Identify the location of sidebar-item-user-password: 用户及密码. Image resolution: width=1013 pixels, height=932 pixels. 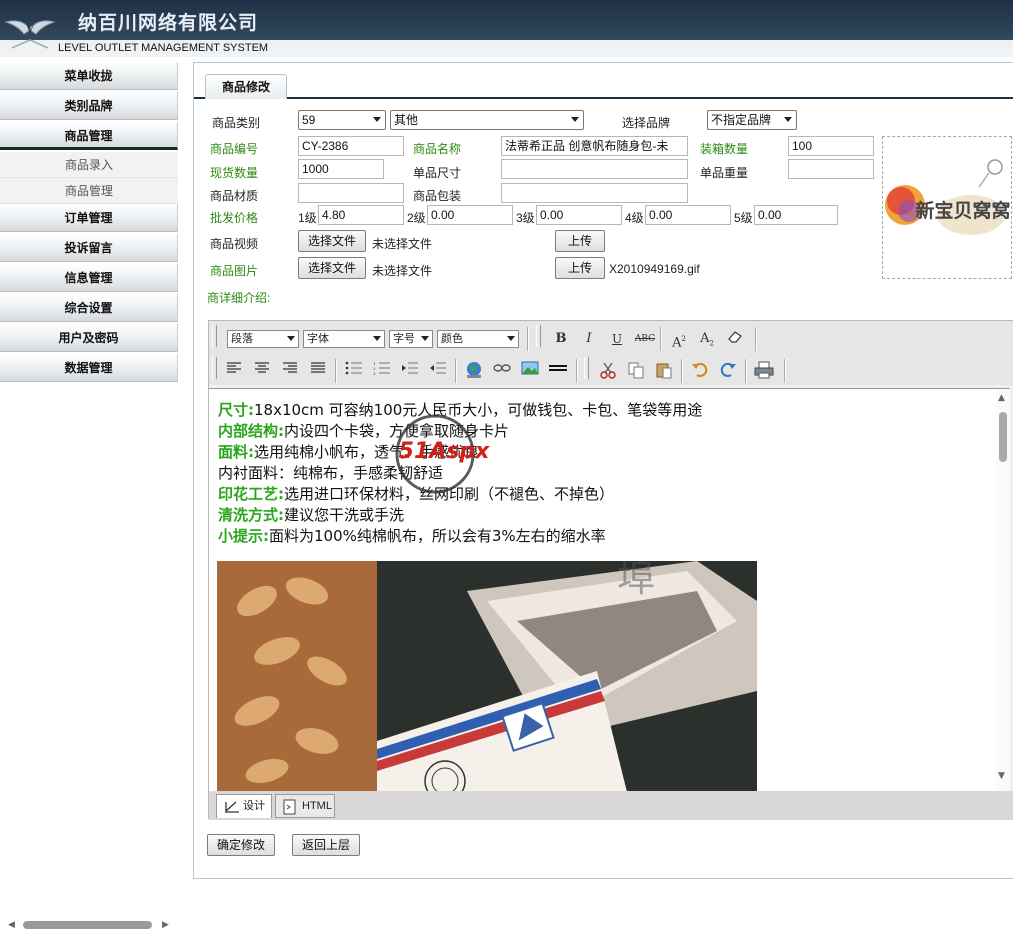
(89, 338).